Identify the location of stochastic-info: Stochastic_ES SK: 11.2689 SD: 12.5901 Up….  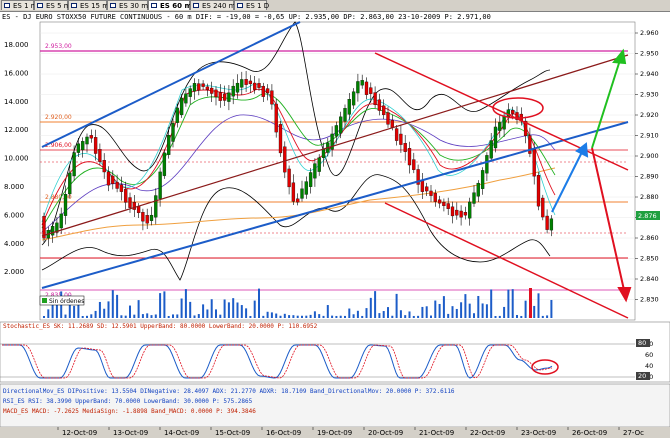
(160, 326).